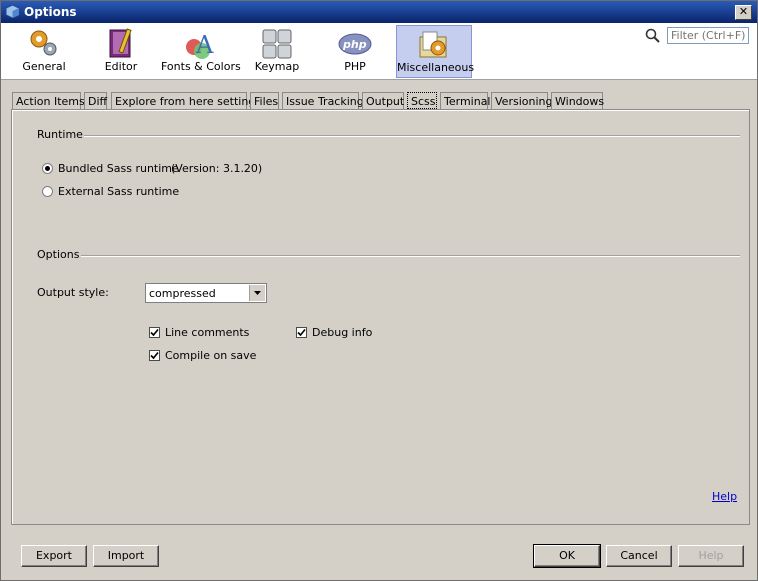 The image size is (758, 581). Describe the element at coordinates (277, 44) in the screenshot. I see `keyboard-icon` at that location.